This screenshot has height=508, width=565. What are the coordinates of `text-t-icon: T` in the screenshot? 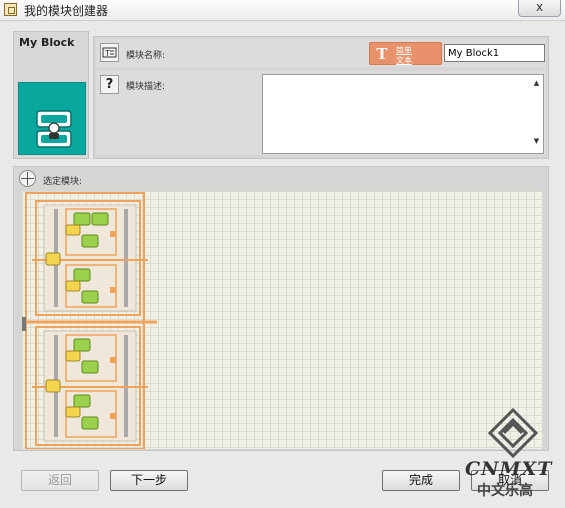 It's located at (382, 54).